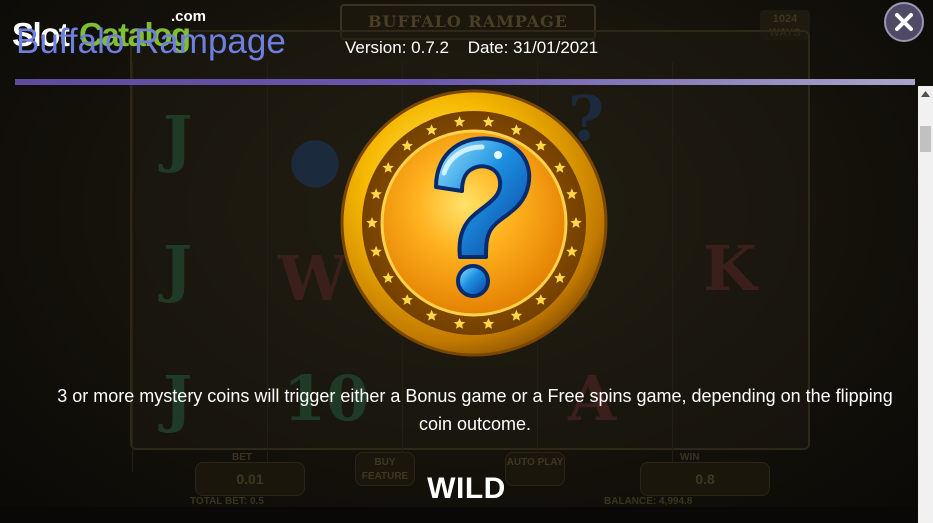 Image resolution: width=933 pixels, height=523 pixels. I want to click on chevron-up-icon, so click(925, 94).